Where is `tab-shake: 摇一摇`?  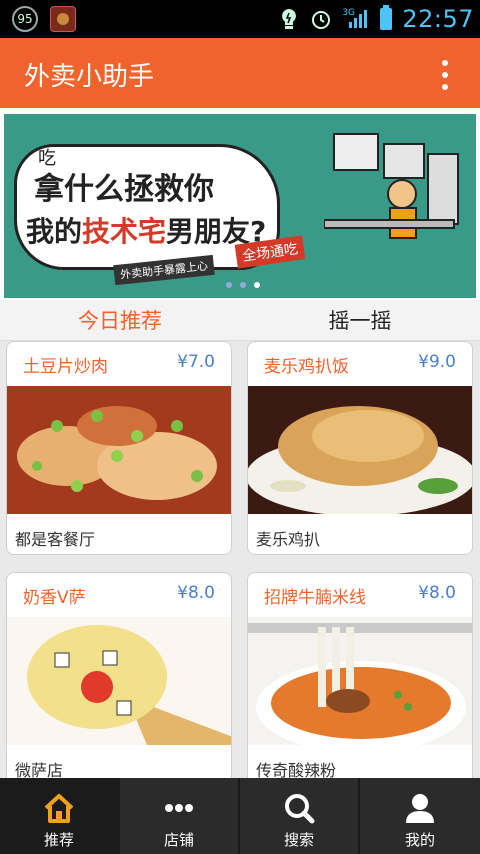
tab-shake: 摇一摇 is located at coordinates (360, 320).